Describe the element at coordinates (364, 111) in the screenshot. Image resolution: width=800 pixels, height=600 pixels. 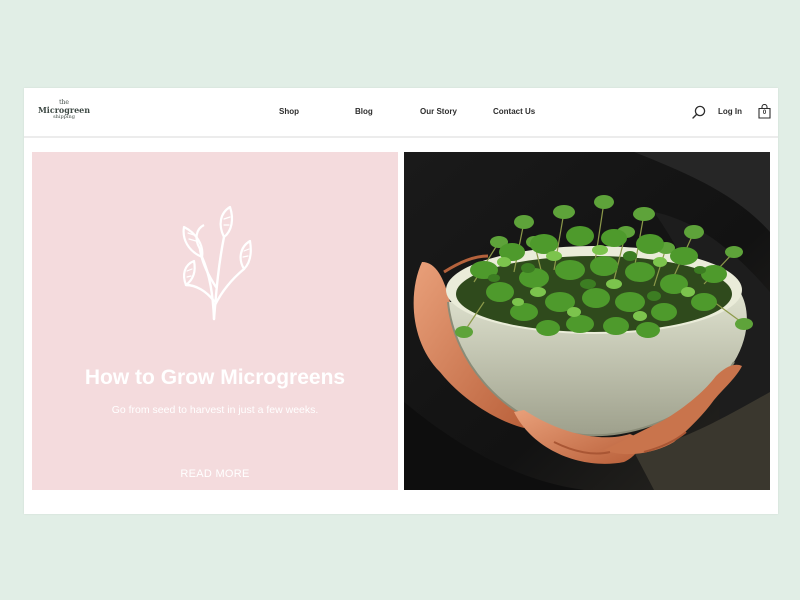
I see `nav-item-blog: Blog` at that location.